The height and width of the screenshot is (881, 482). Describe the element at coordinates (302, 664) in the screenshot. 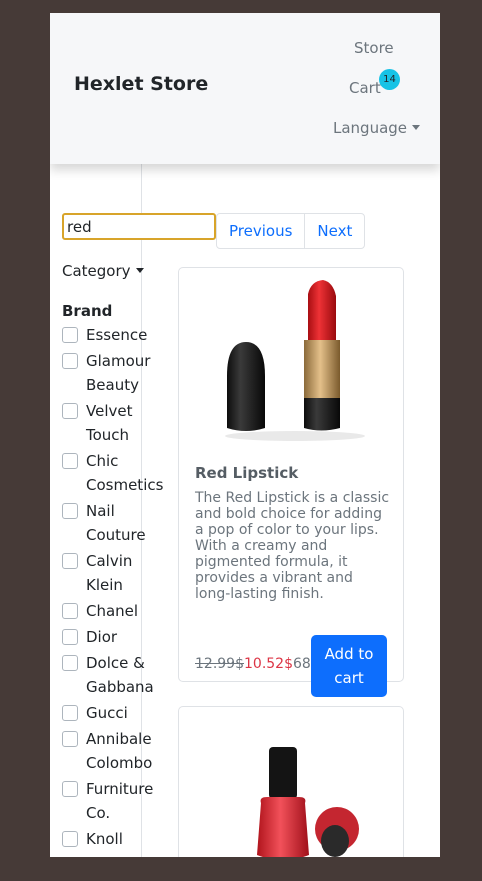

I see `stock-count: 68` at that location.